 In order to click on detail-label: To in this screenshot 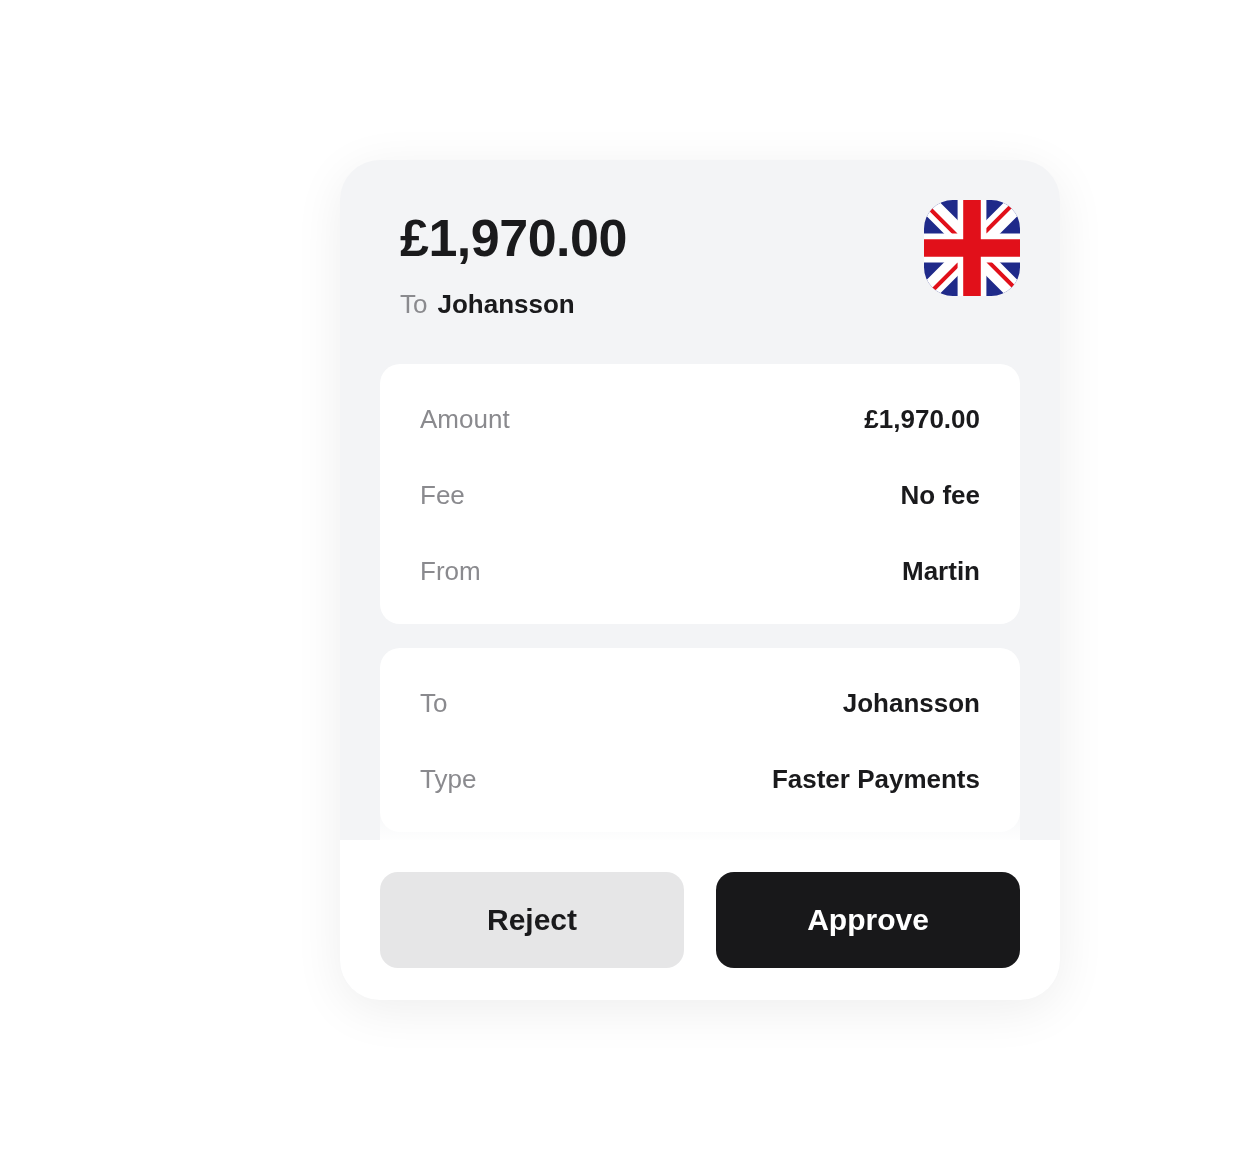, I will do `click(434, 703)`.